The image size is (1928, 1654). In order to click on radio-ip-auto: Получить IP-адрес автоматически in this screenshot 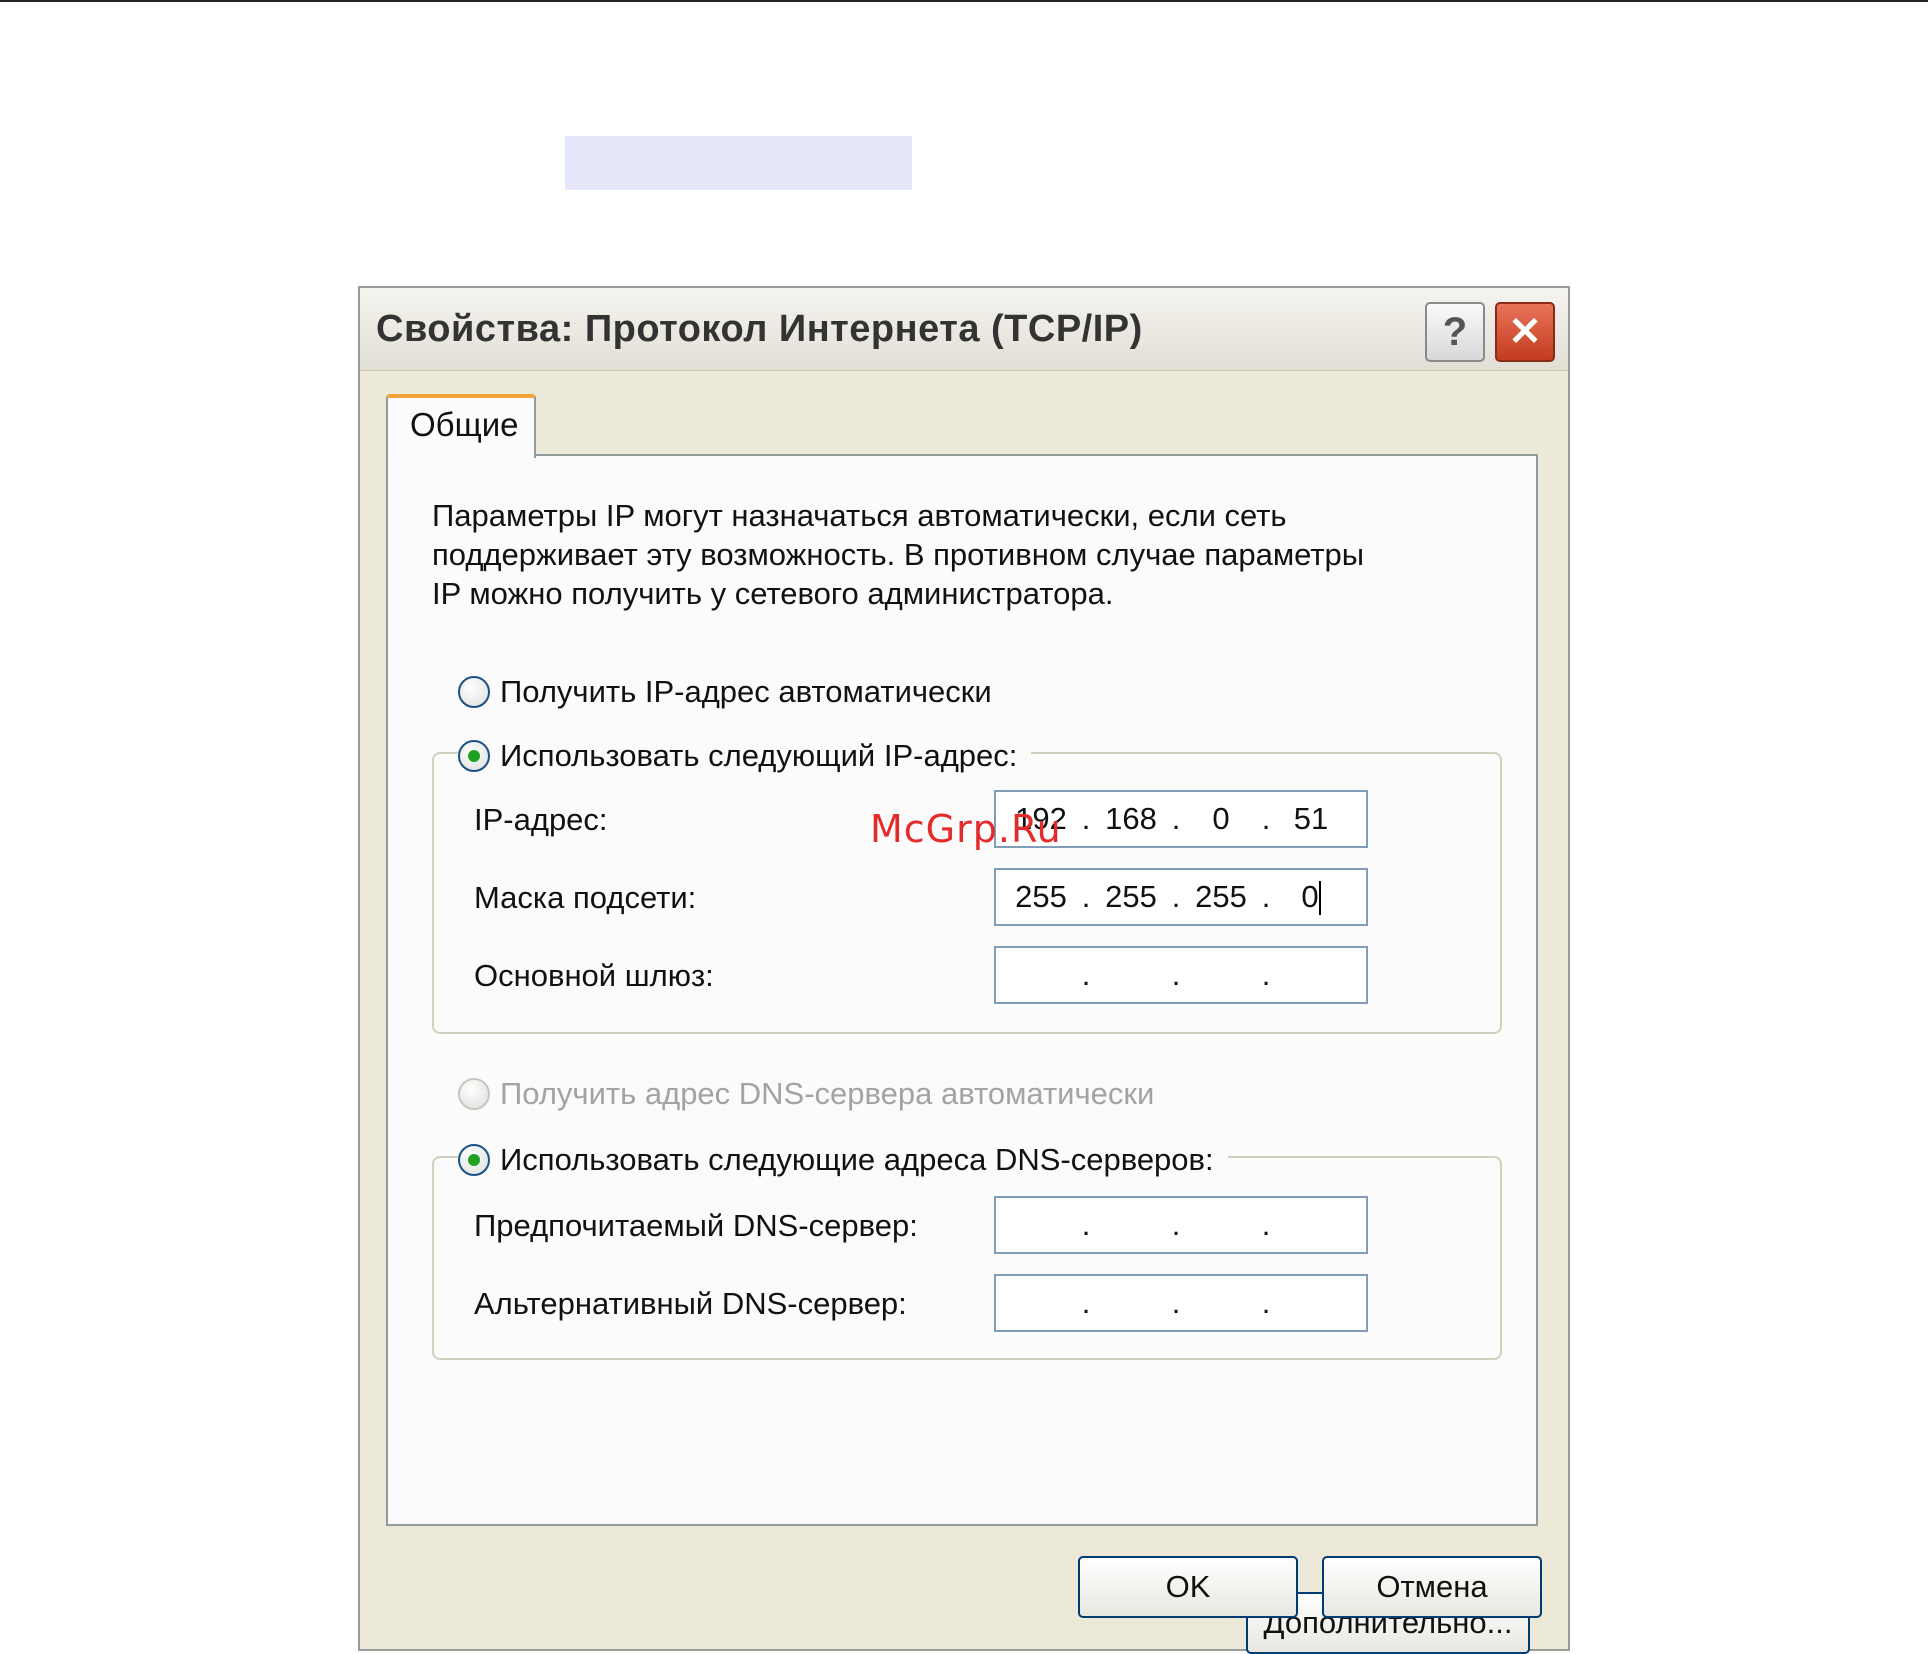, I will do `click(732, 692)`.